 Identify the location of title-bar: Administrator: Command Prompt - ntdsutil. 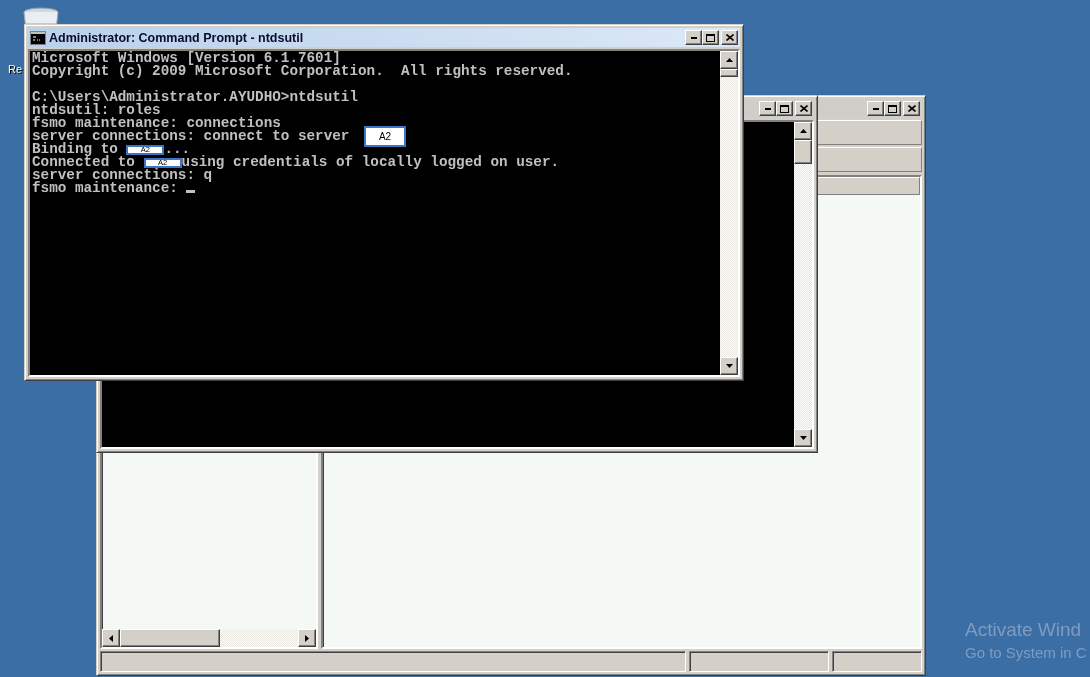
(384, 37).